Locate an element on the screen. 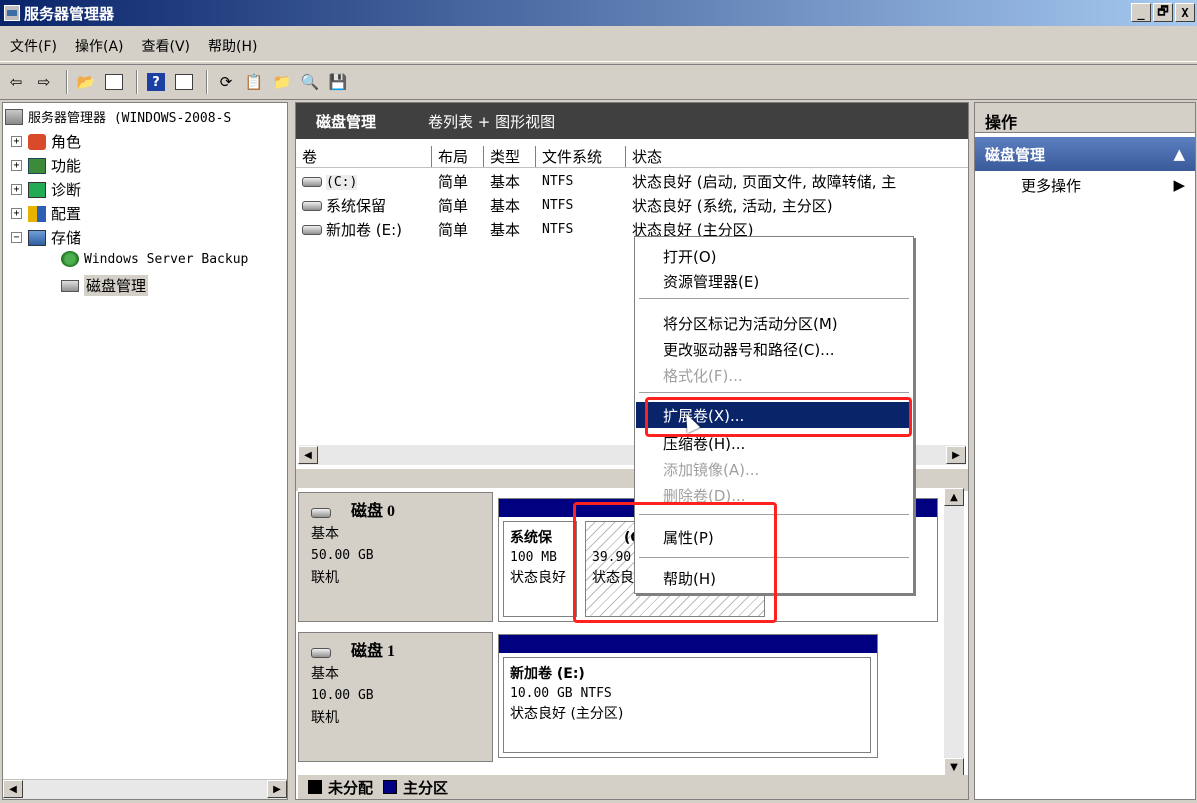 The width and height of the screenshot is (1197, 803). column-header-layout: 布局 is located at coordinates (458, 156).